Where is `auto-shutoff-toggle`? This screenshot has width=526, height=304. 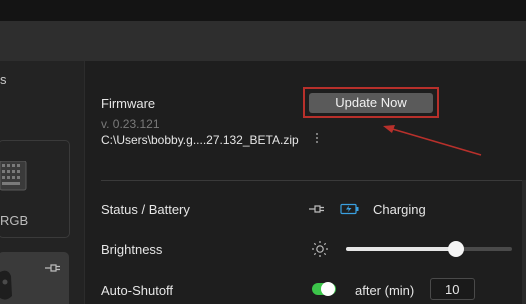
auto-shutoff-toggle is located at coordinates (324, 289).